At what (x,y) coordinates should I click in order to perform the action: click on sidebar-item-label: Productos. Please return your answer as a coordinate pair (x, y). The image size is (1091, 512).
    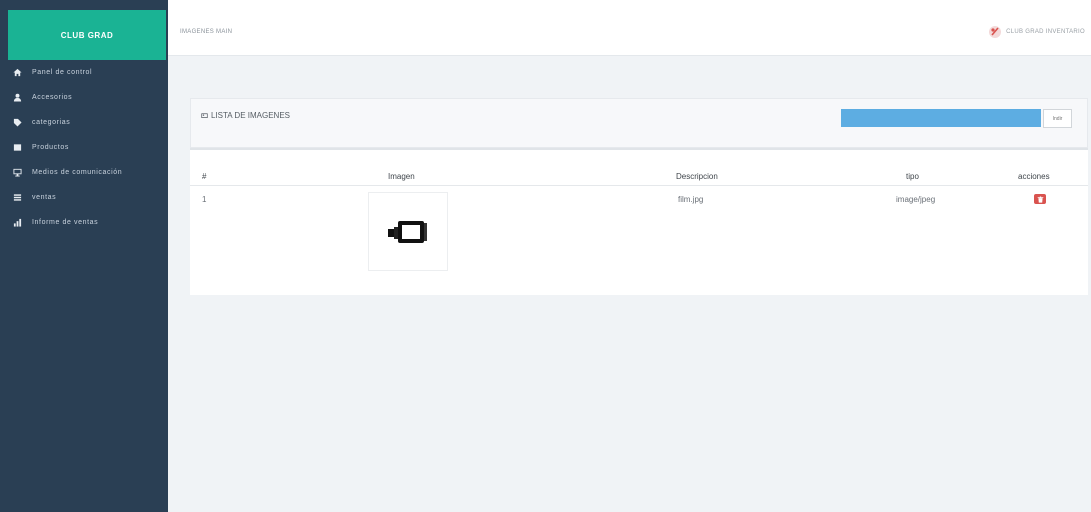
    Looking at the image, I should click on (50, 147).